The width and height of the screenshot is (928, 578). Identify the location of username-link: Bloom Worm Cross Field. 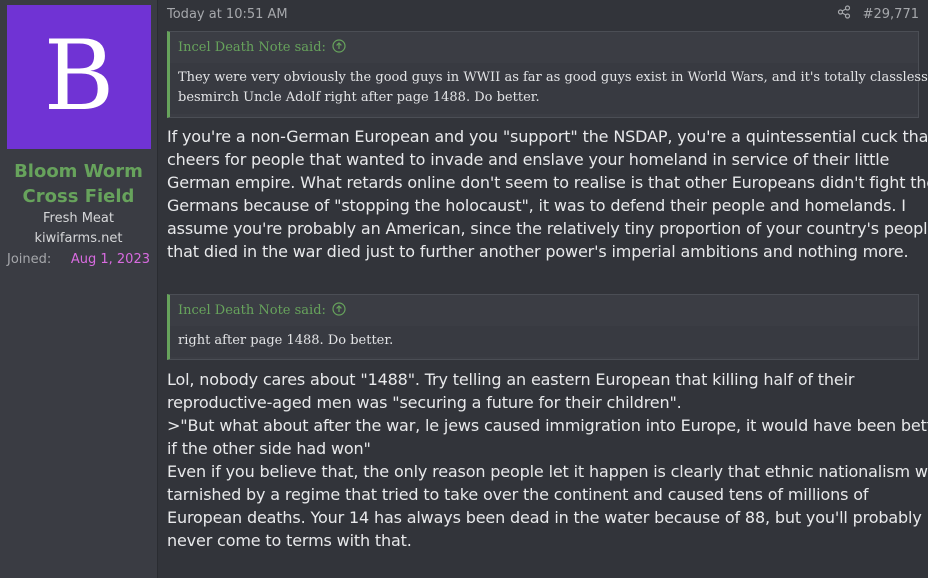
(78, 184).